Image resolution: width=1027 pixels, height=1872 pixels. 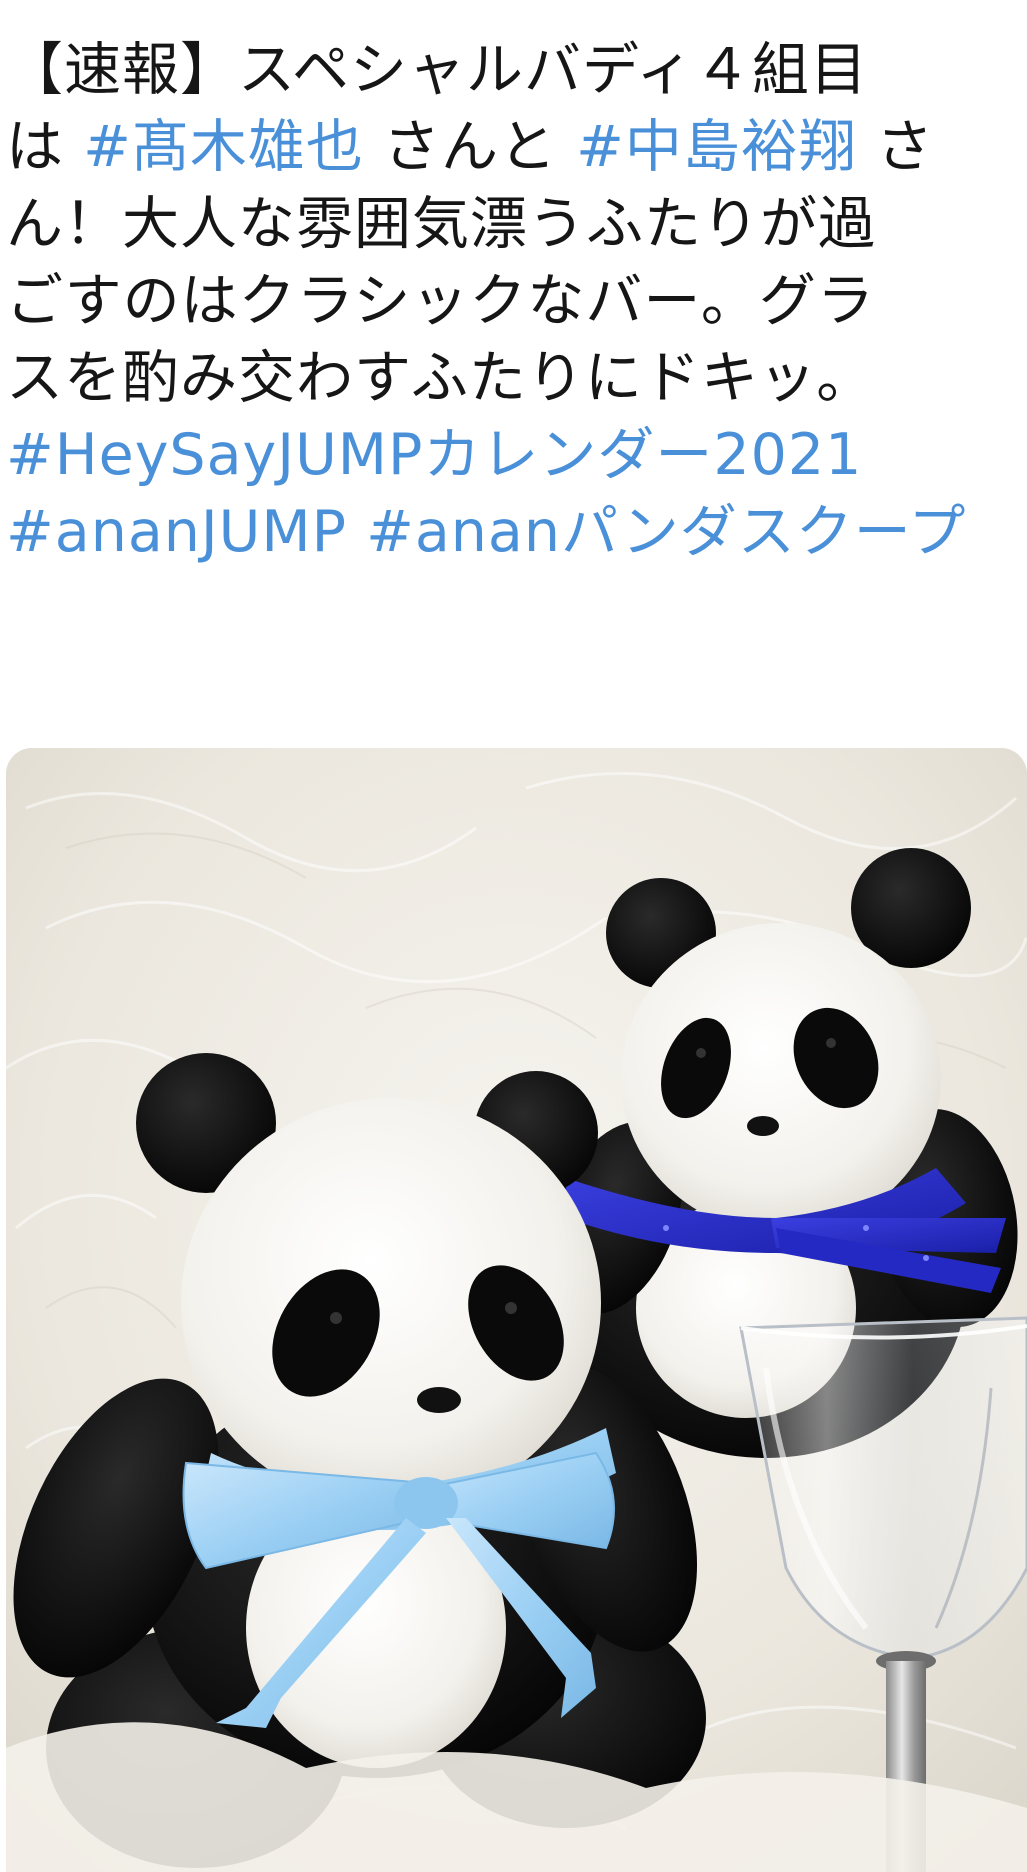 What do you see at coordinates (440, 301) in the screenshot?
I see `tweet-text-segment: ごすのはクラシックなバー。グラ` at bounding box center [440, 301].